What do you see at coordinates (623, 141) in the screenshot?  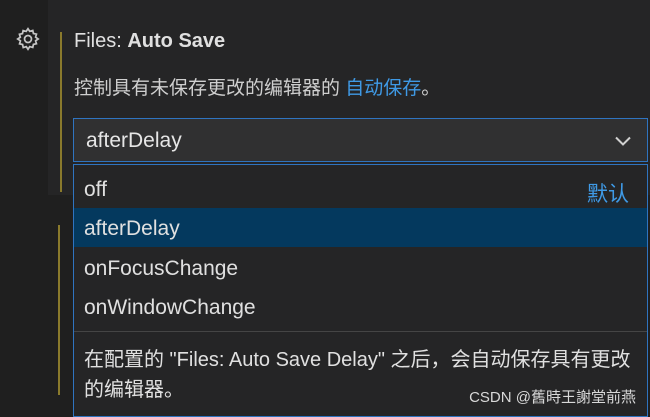 I see `chevron-down-icon` at bounding box center [623, 141].